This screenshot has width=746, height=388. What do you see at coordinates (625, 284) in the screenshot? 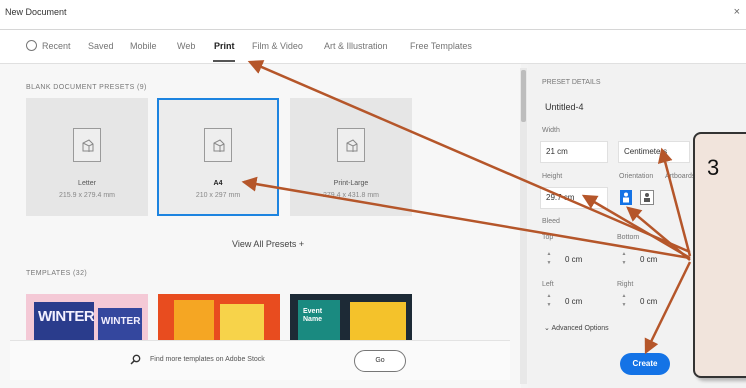
I see `right-label: Right` at bounding box center [625, 284].